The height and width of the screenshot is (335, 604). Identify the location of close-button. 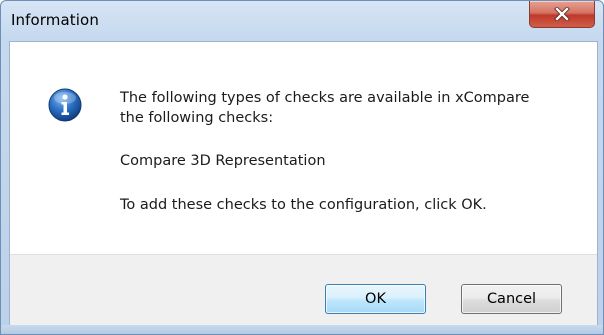
(562, 14).